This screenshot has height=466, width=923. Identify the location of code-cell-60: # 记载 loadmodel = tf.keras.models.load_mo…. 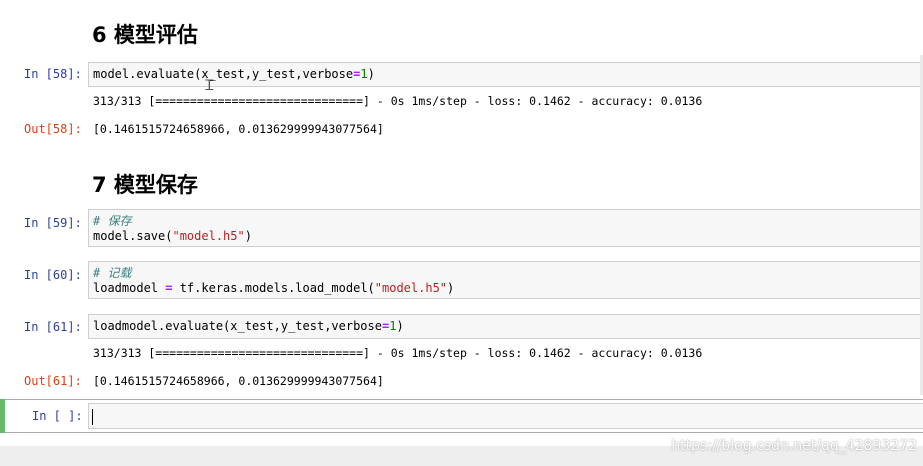
(505, 280).